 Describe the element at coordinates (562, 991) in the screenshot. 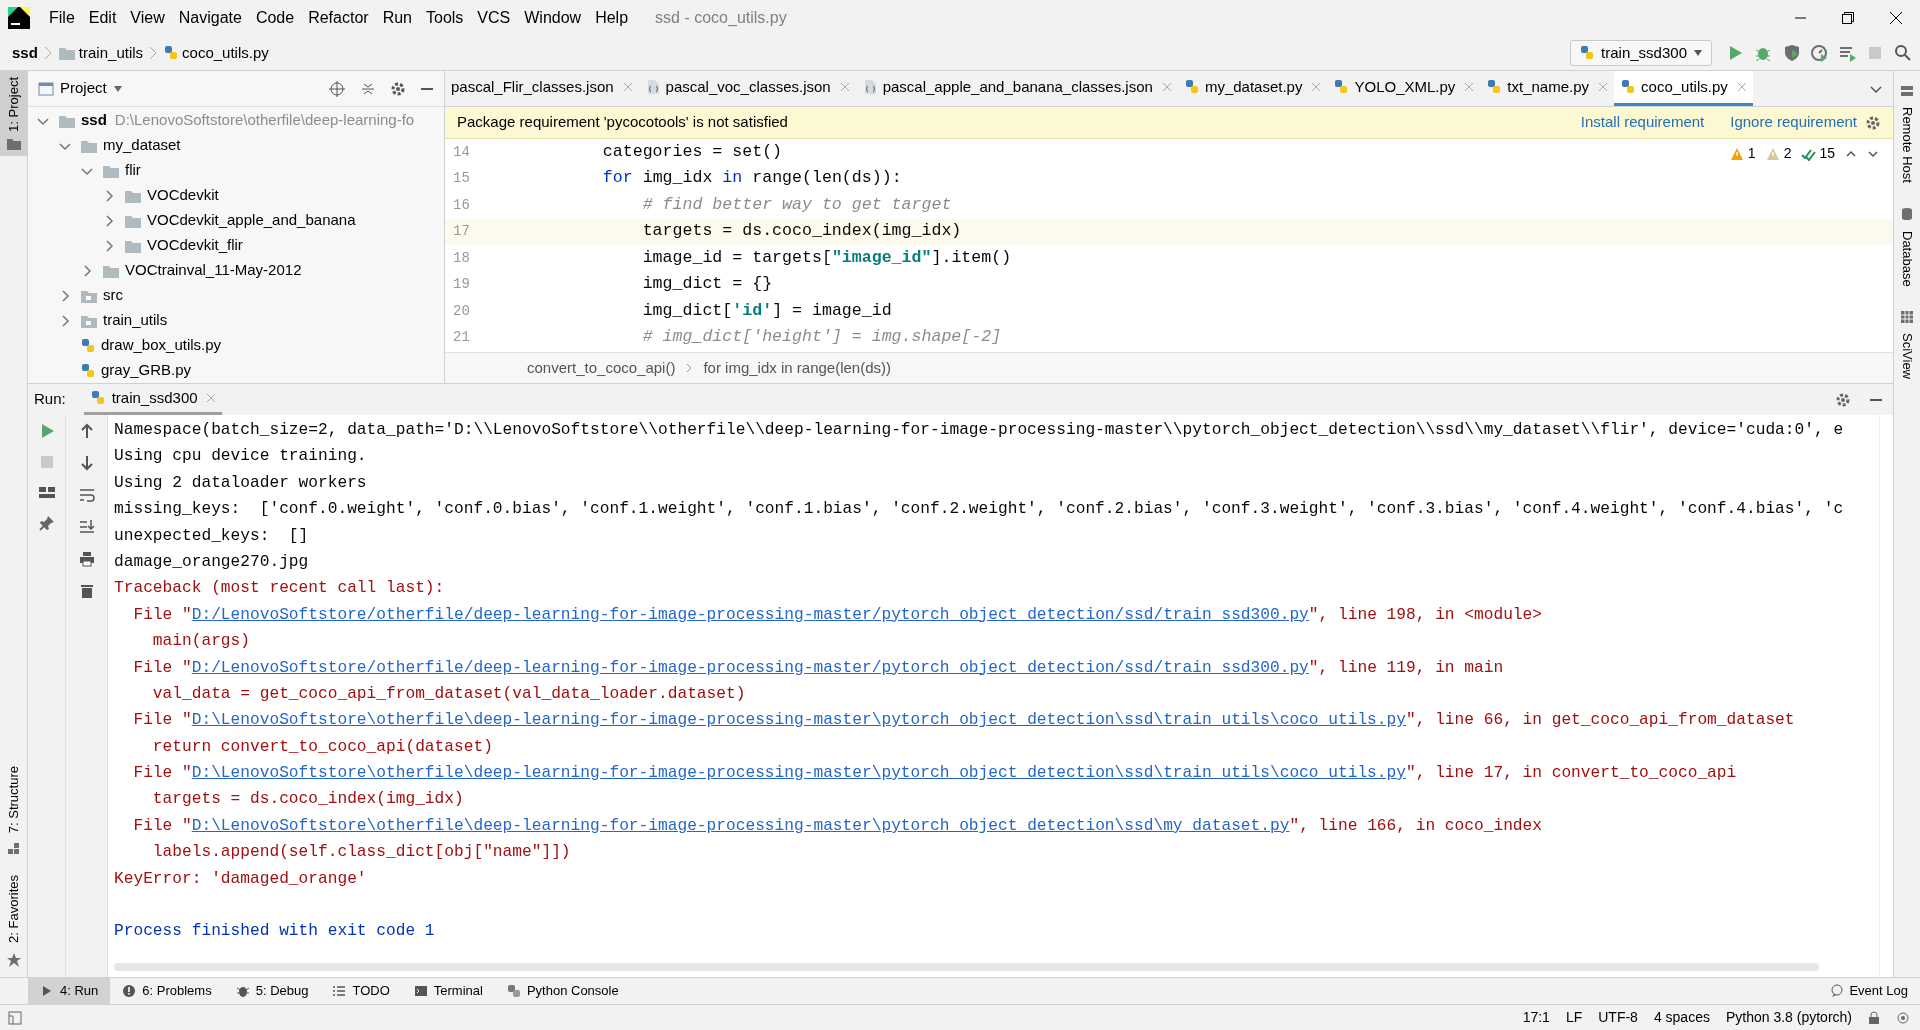

I see `tool-window-tab: Python Console` at that location.